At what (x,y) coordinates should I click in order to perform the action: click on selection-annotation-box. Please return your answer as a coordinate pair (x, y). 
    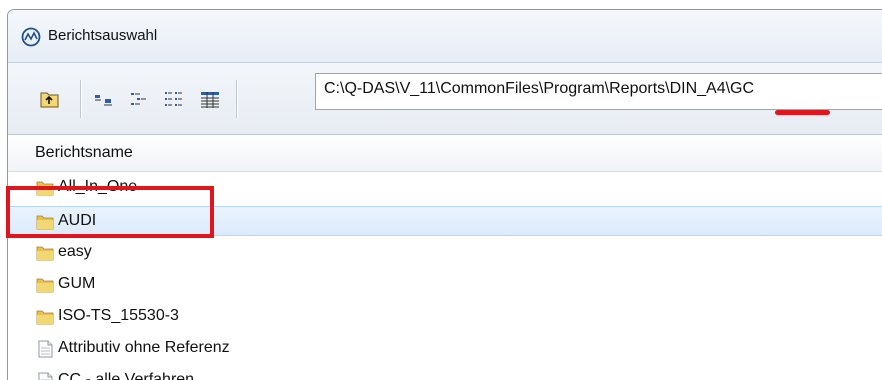
    Looking at the image, I should click on (110, 212).